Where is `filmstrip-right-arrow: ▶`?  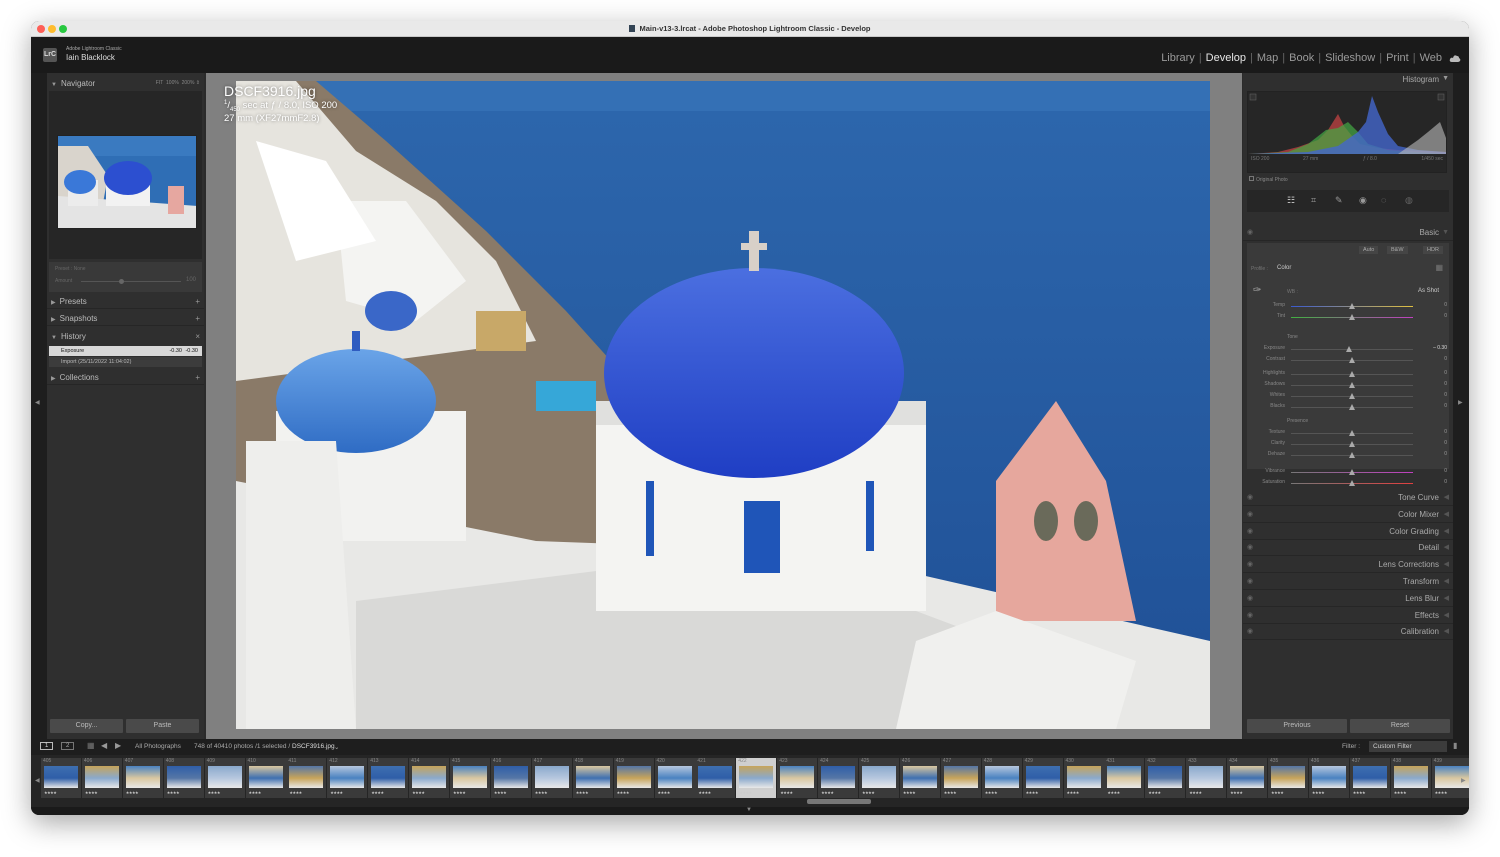
filmstrip-right-arrow: ▶ is located at coordinates (1463, 780).